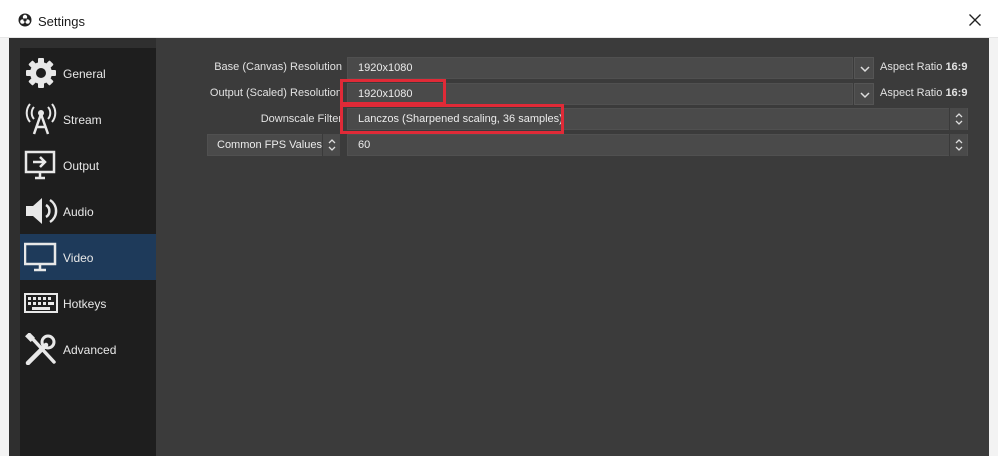  Describe the element at coordinates (40, 165) in the screenshot. I see `monitor-output-icon` at that location.